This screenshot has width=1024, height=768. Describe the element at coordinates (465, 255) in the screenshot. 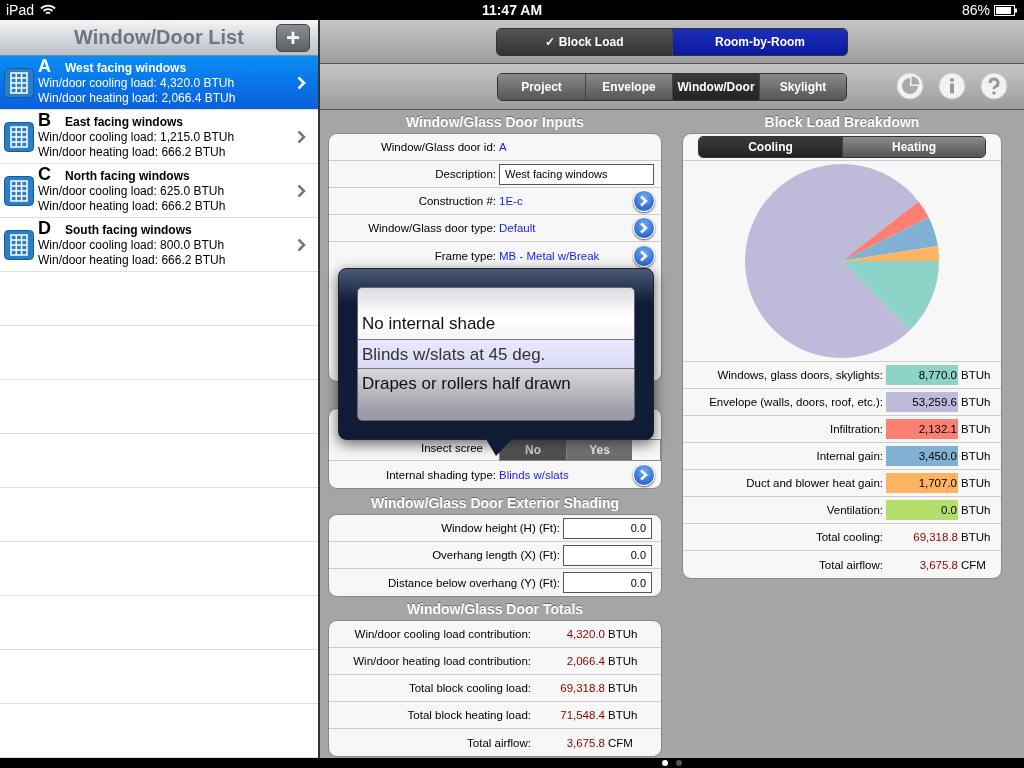

I see `field-label: Frame type:` at that location.